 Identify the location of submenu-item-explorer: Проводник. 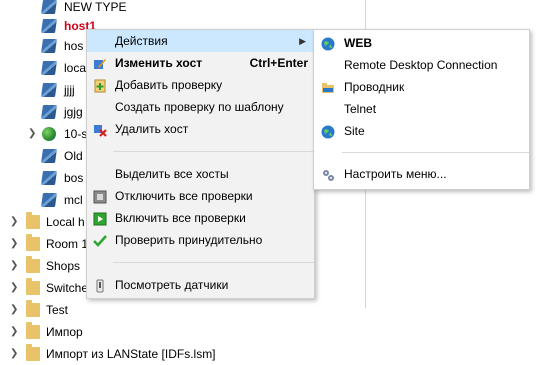
(421, 87).